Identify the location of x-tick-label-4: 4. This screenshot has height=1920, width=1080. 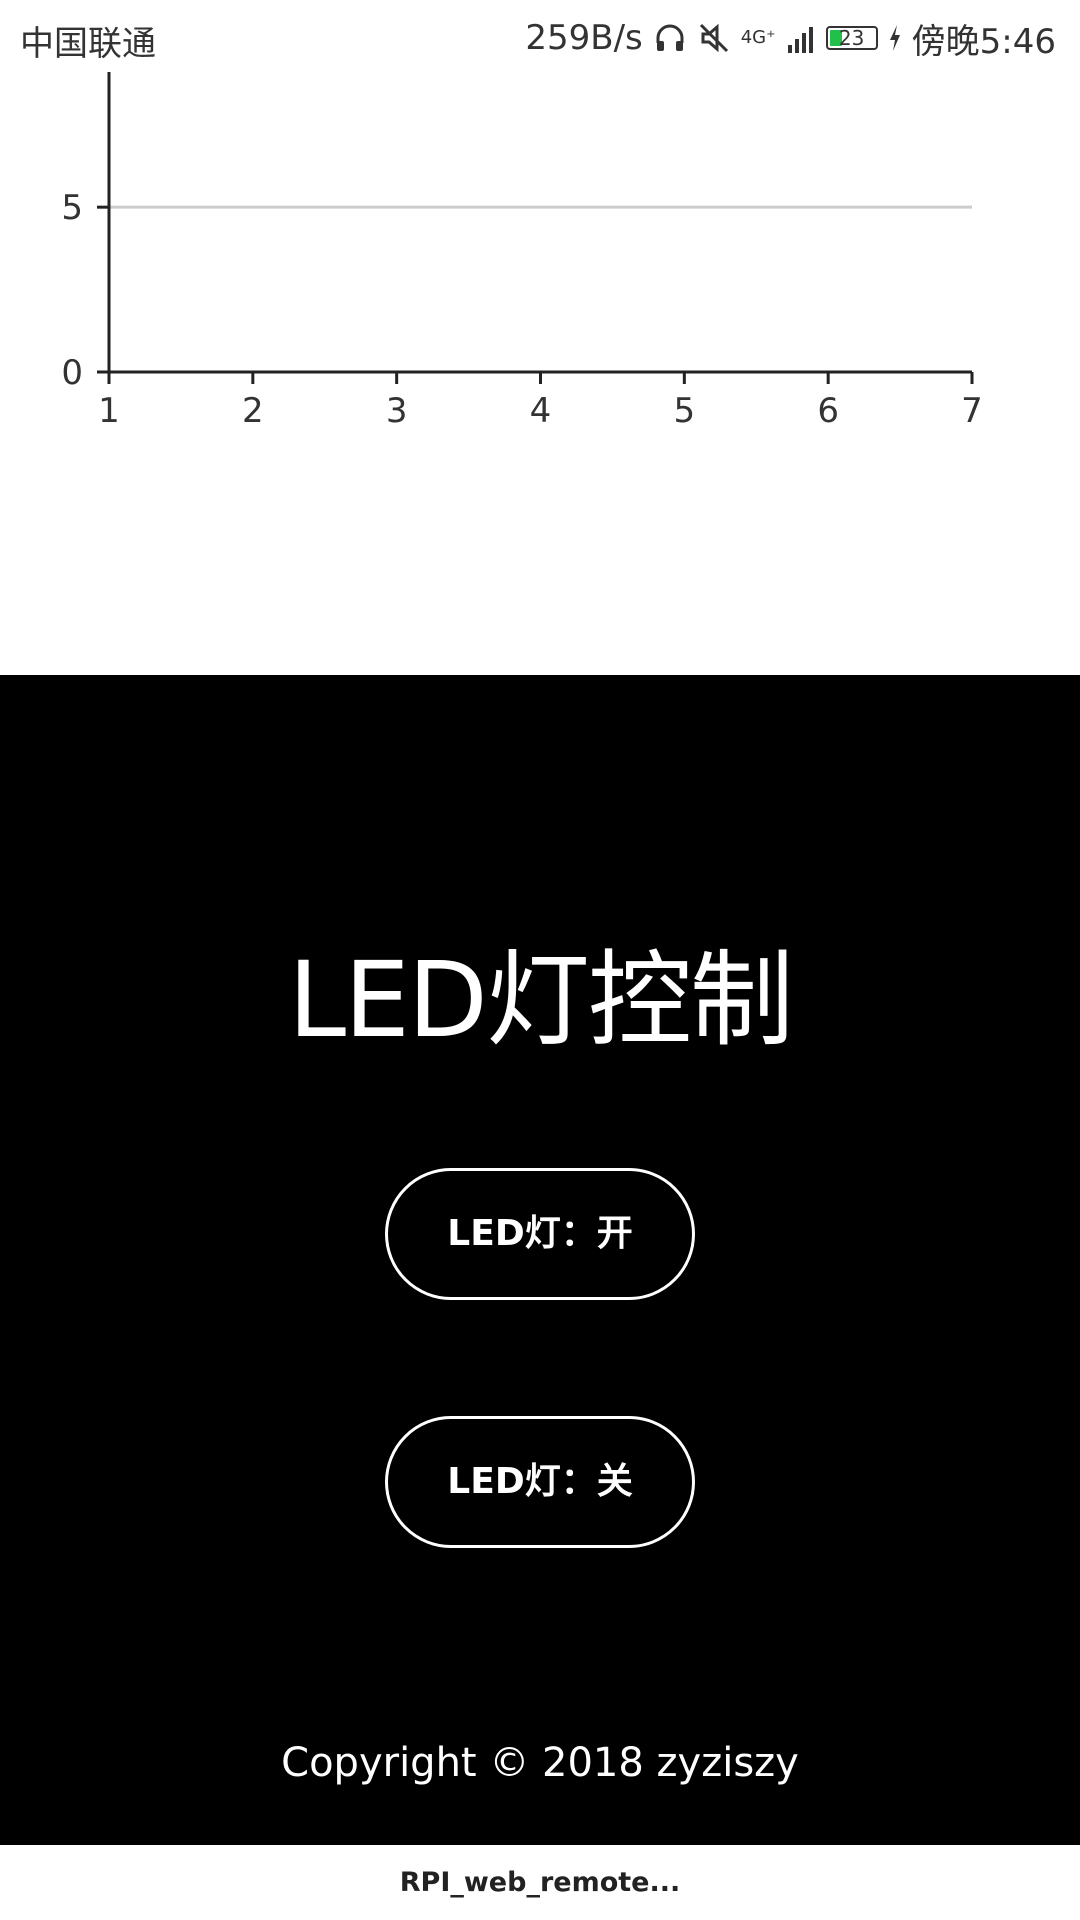
(541, 411).